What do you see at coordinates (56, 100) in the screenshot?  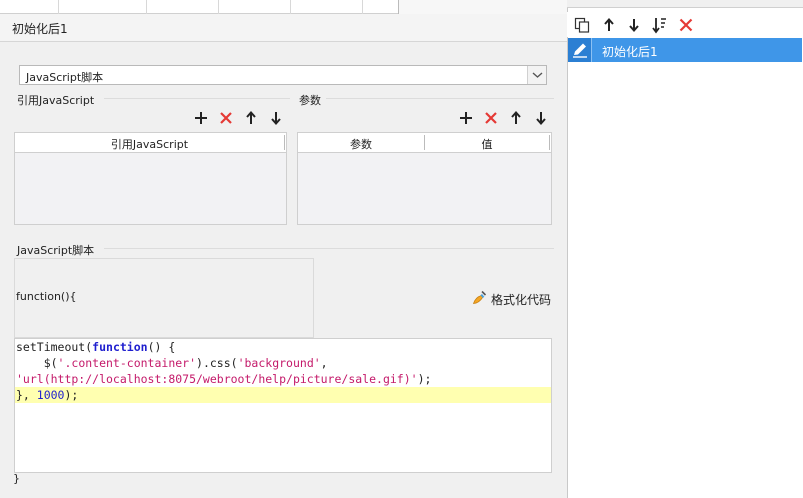 I see `ref-js-section-label: 引用JavaScript` at bounding box center [56, 100].